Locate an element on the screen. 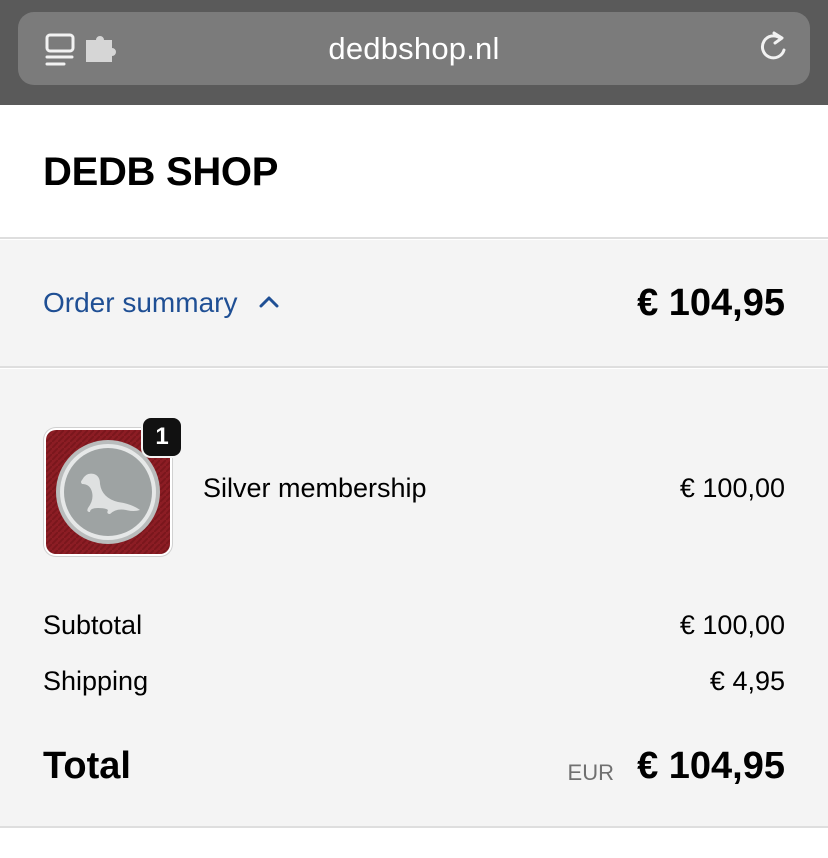 The width and height of the screenshot is (828, 858). total-value: € 104,95 is located at coordinates (711, 766).